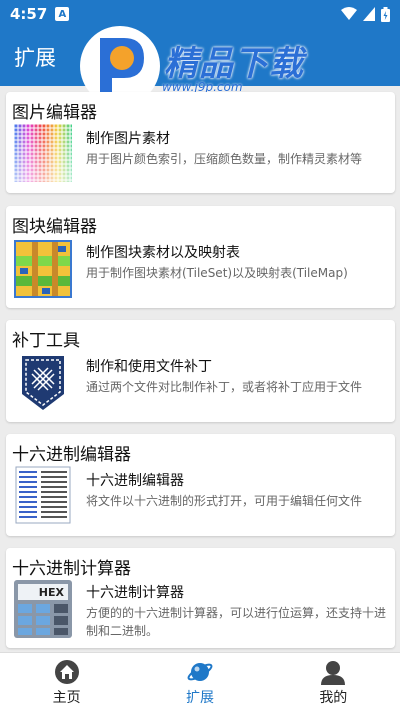 This screenshot has height=712, width=400. Describe the element at coordinates (54, 227) in the screenshot. I see `card-title: 图块编辑器` at that location.